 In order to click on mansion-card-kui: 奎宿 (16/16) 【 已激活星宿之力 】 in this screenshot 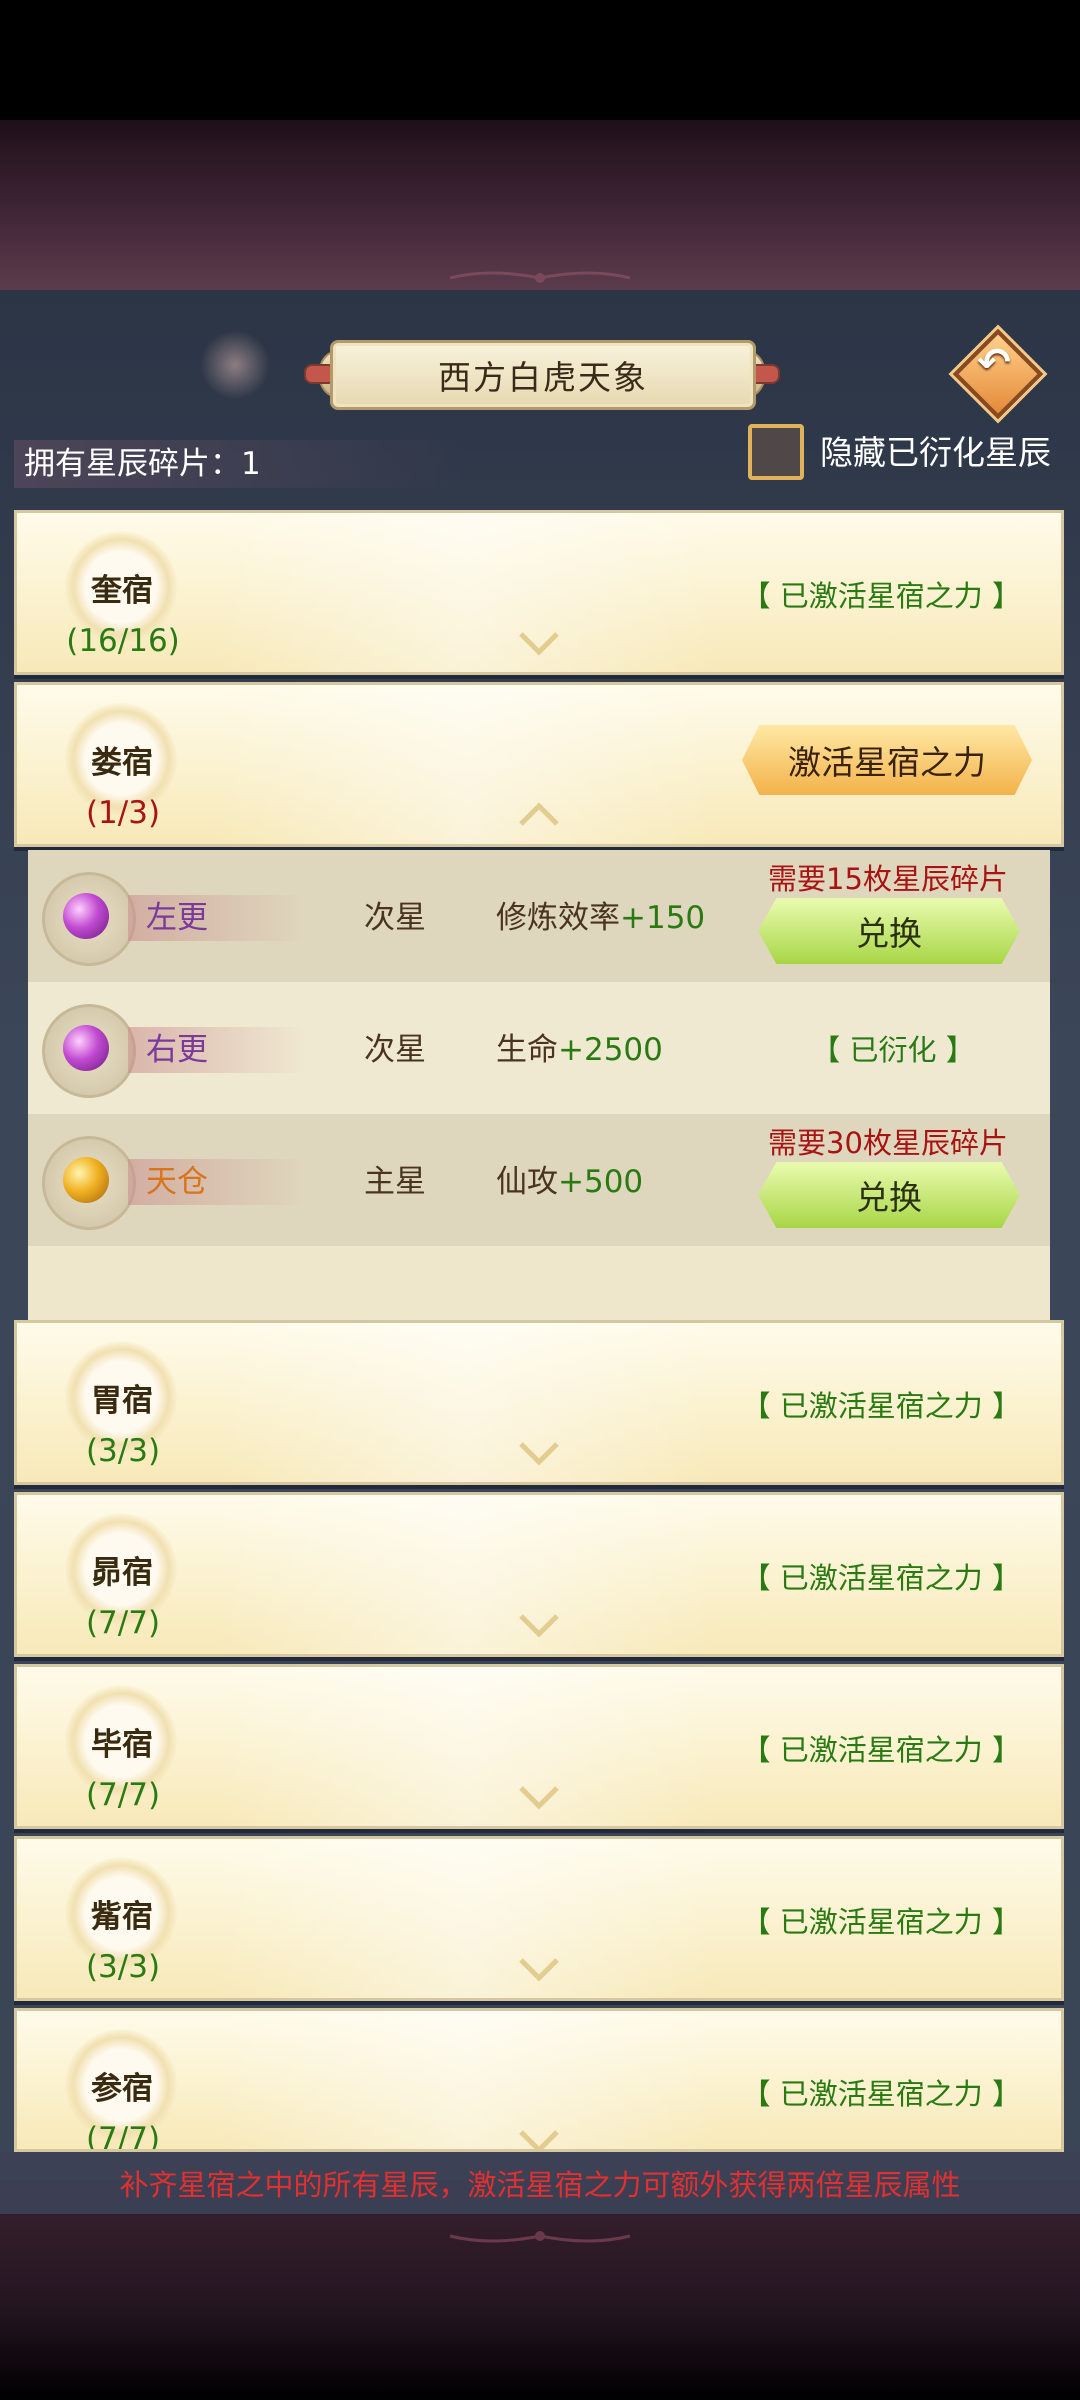, I will do `click(539, 592)`.